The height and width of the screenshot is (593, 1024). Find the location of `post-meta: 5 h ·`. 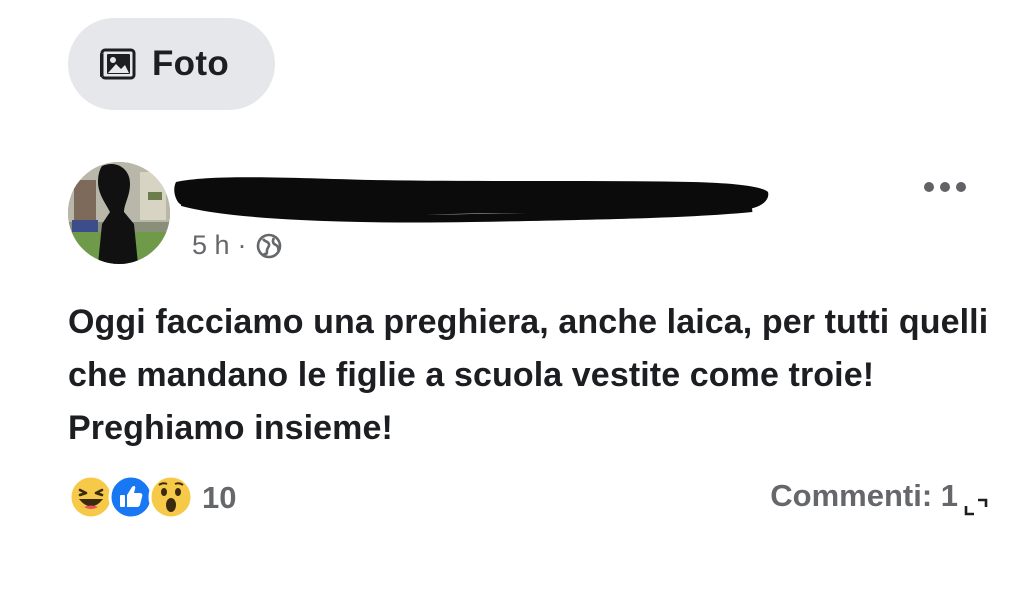

post-meta: 5 h · is located at coordinates (237, 245).